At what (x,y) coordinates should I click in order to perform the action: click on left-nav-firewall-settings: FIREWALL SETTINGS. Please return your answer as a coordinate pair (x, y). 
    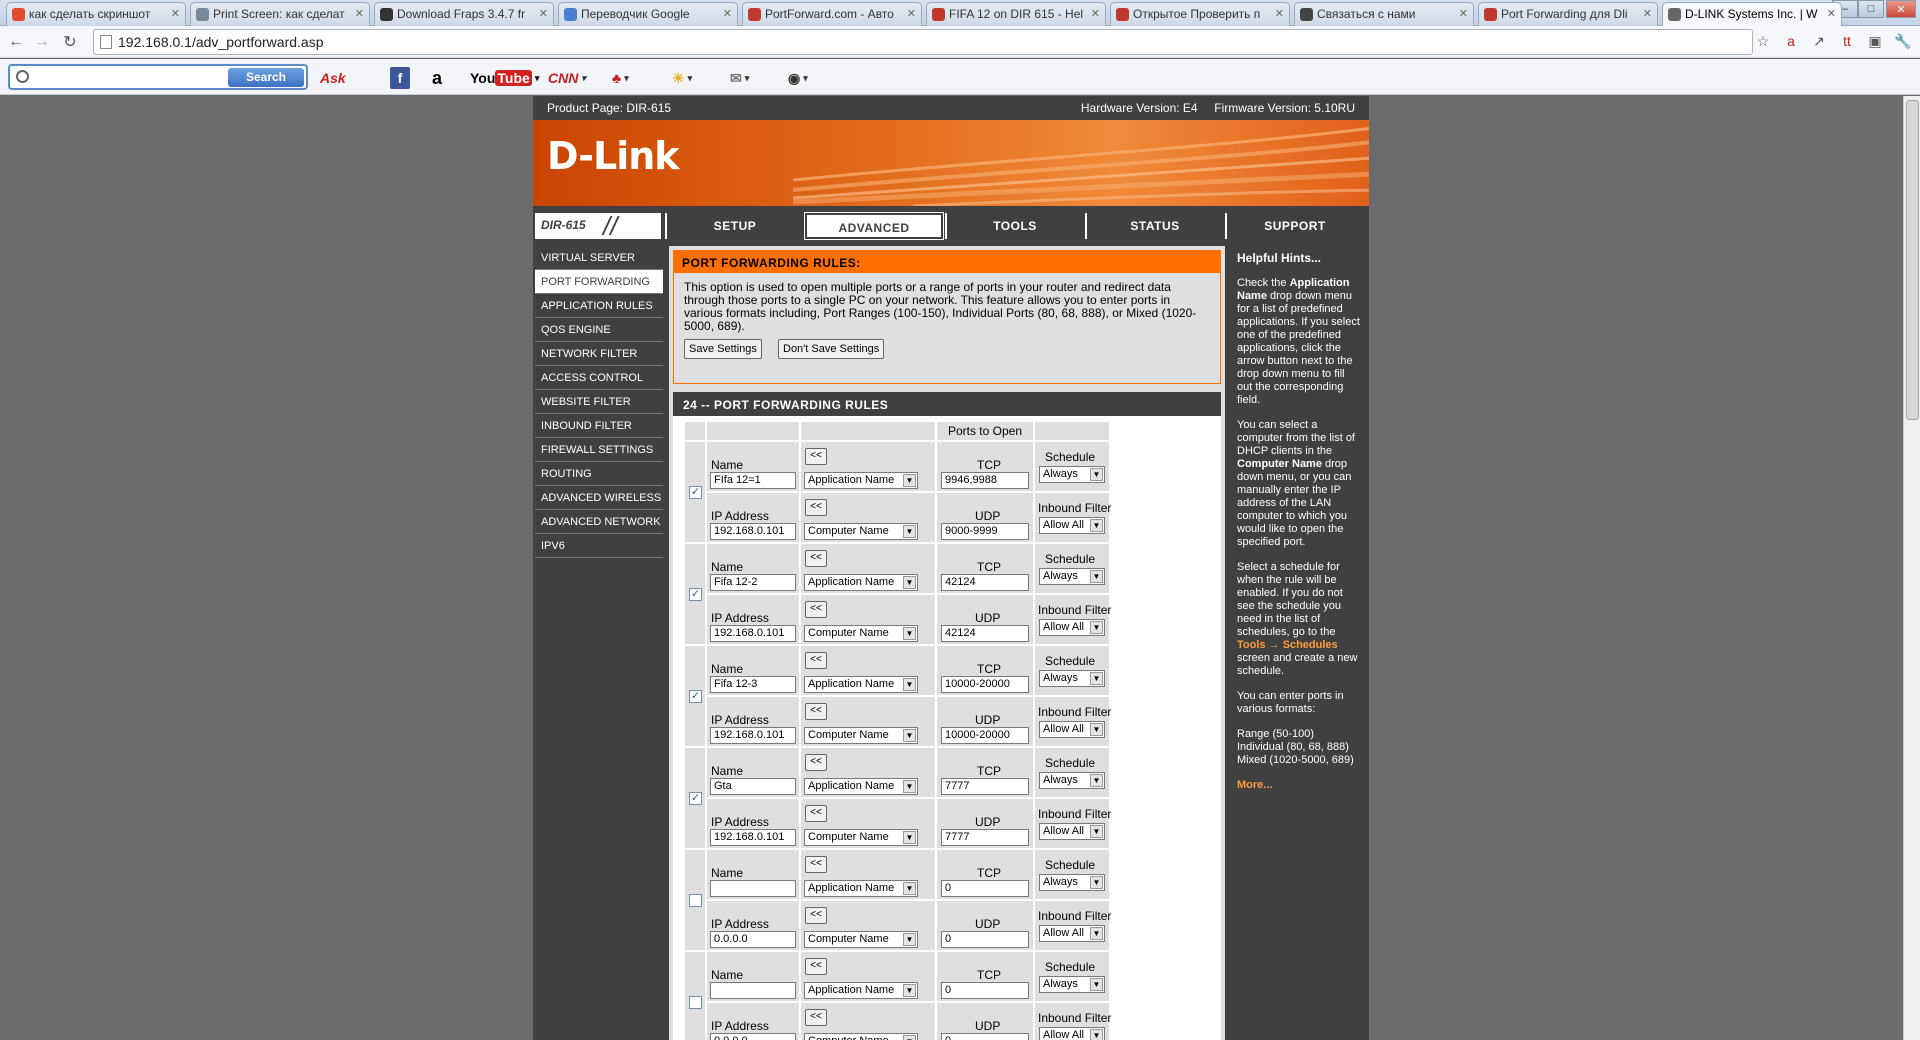
    Looking at the image, I should click on (599, 450).